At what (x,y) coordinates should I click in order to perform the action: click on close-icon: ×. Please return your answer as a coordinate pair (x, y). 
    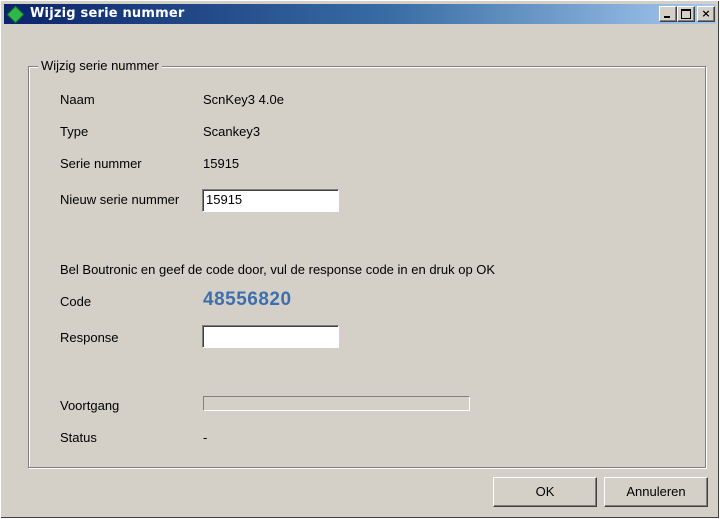
    Looking at the image, I should click on (706, 13).